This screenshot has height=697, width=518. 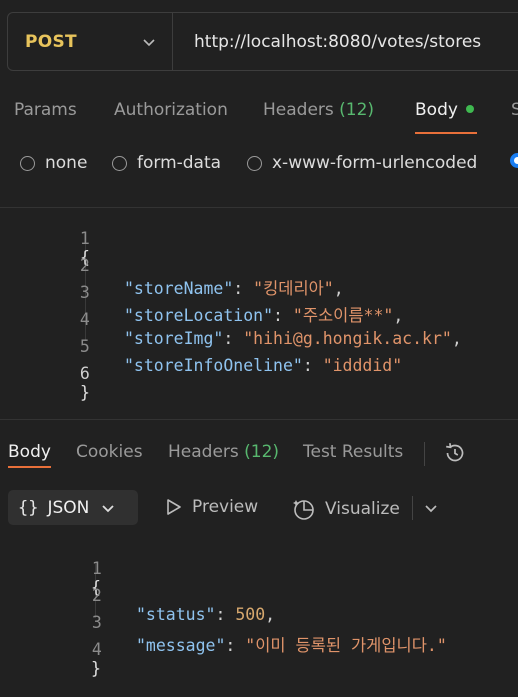 I want to click on radio-none: none, so click(x=53, y=163).